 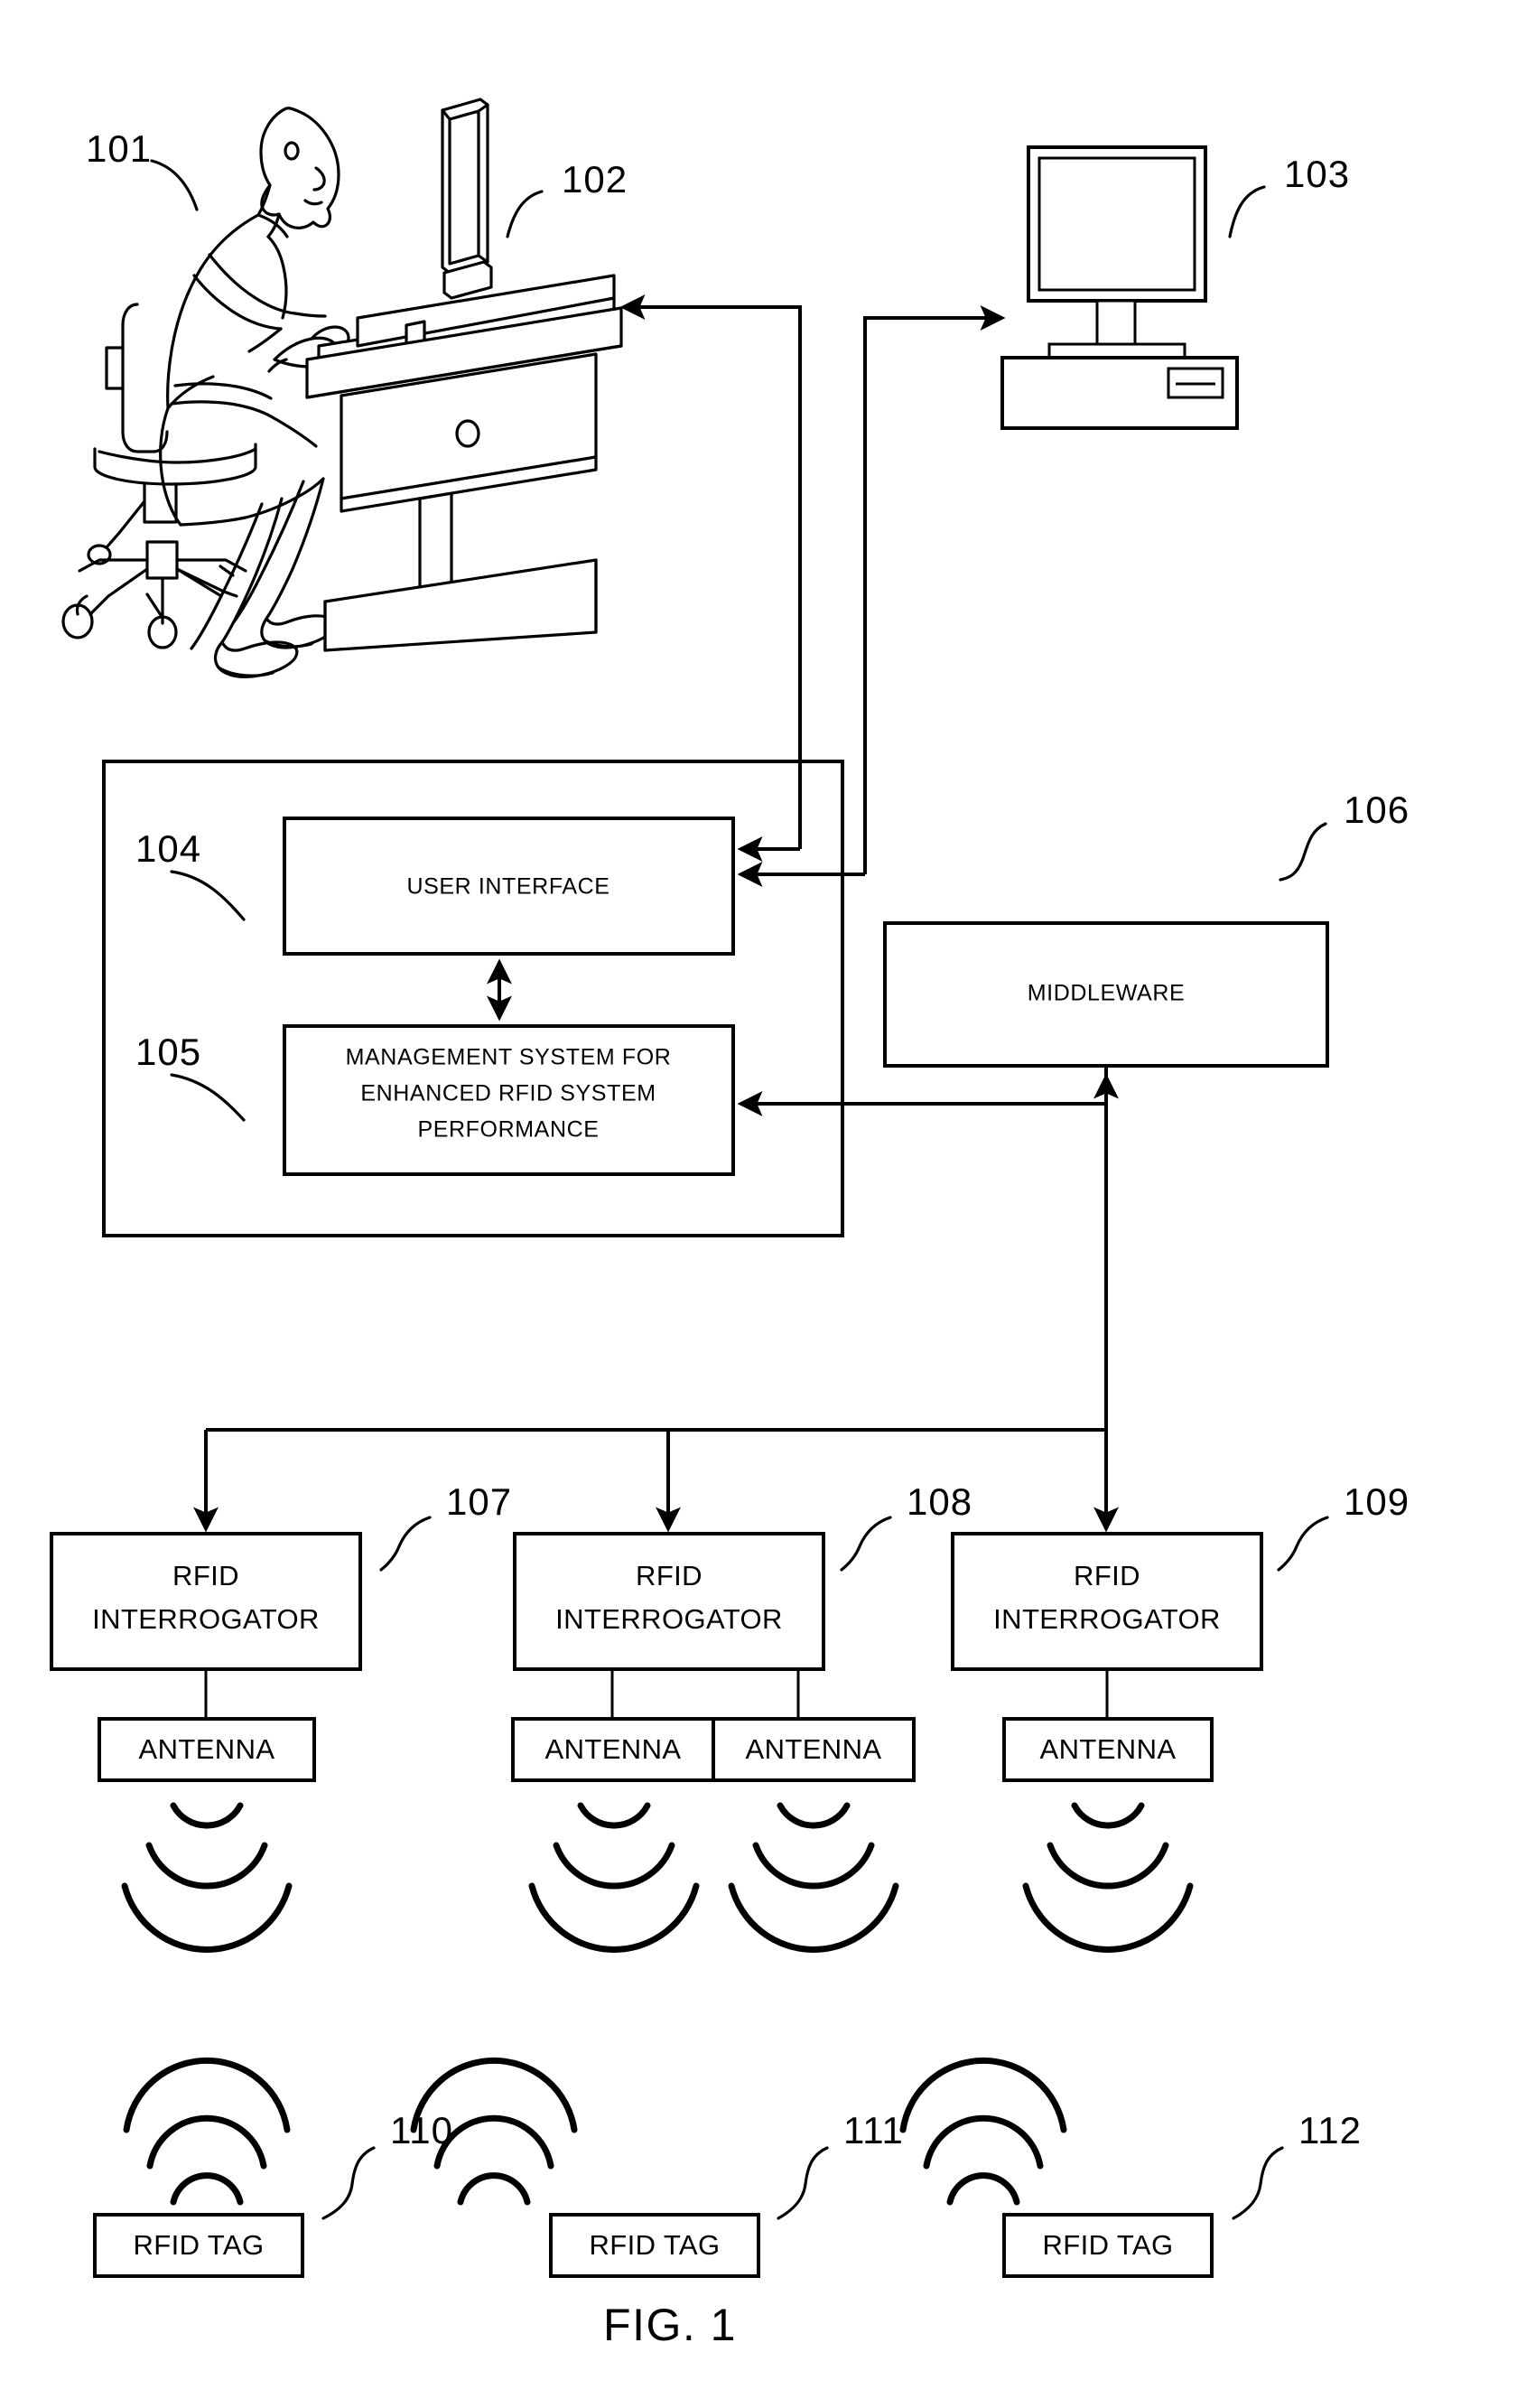 I want to click on ref-numeral-104: 104, so click(x=168, y=848).